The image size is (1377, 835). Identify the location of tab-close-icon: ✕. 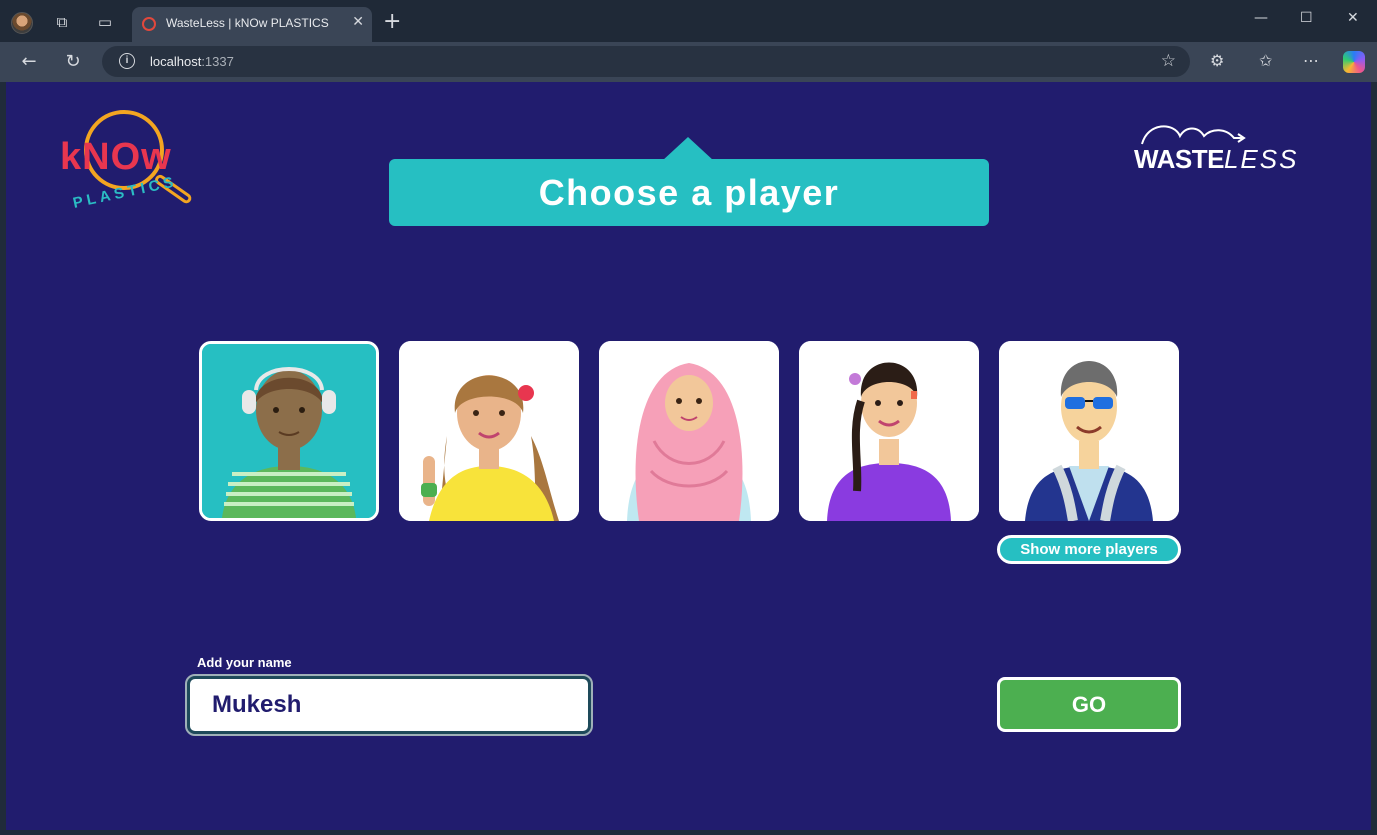
(358, 22).